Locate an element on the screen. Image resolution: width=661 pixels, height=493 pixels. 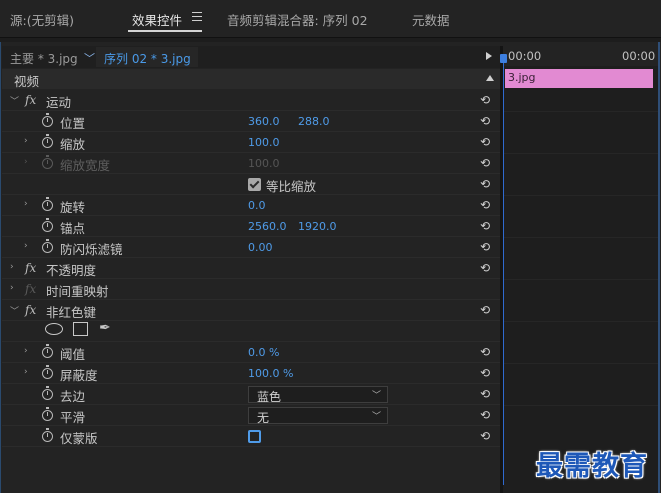
active-tab-underline is located at coordinates (165, 31).